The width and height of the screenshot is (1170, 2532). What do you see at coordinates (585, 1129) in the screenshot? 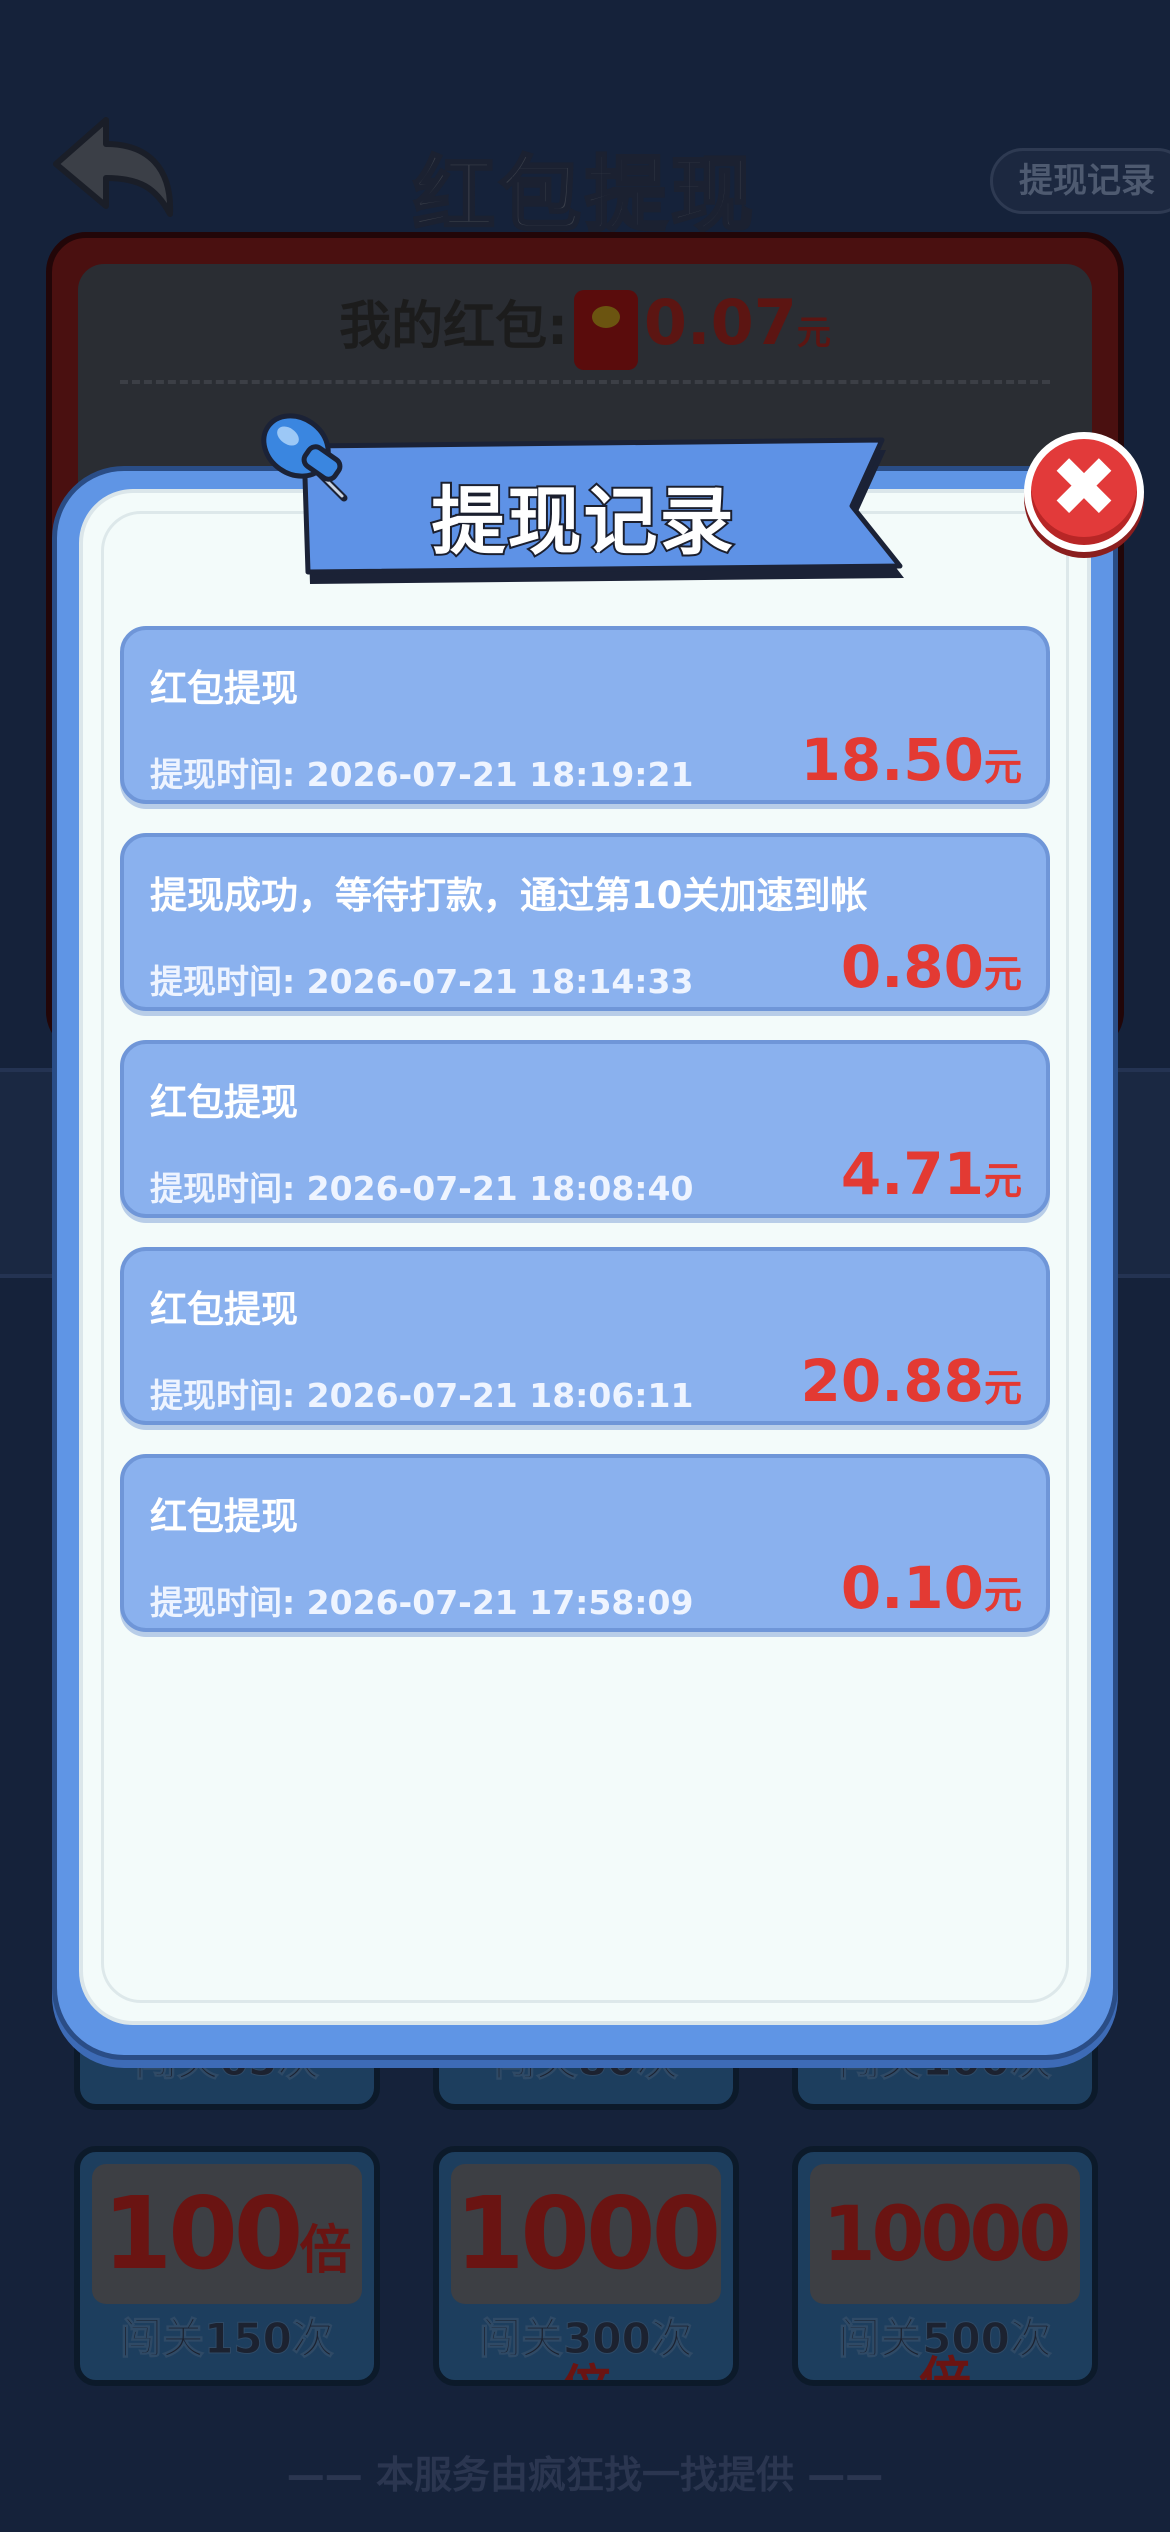
I see `record-item: 红包提现 提现时间: 2026-07-21 18:08:40 4.71元` at bounding box center [585, 1129].